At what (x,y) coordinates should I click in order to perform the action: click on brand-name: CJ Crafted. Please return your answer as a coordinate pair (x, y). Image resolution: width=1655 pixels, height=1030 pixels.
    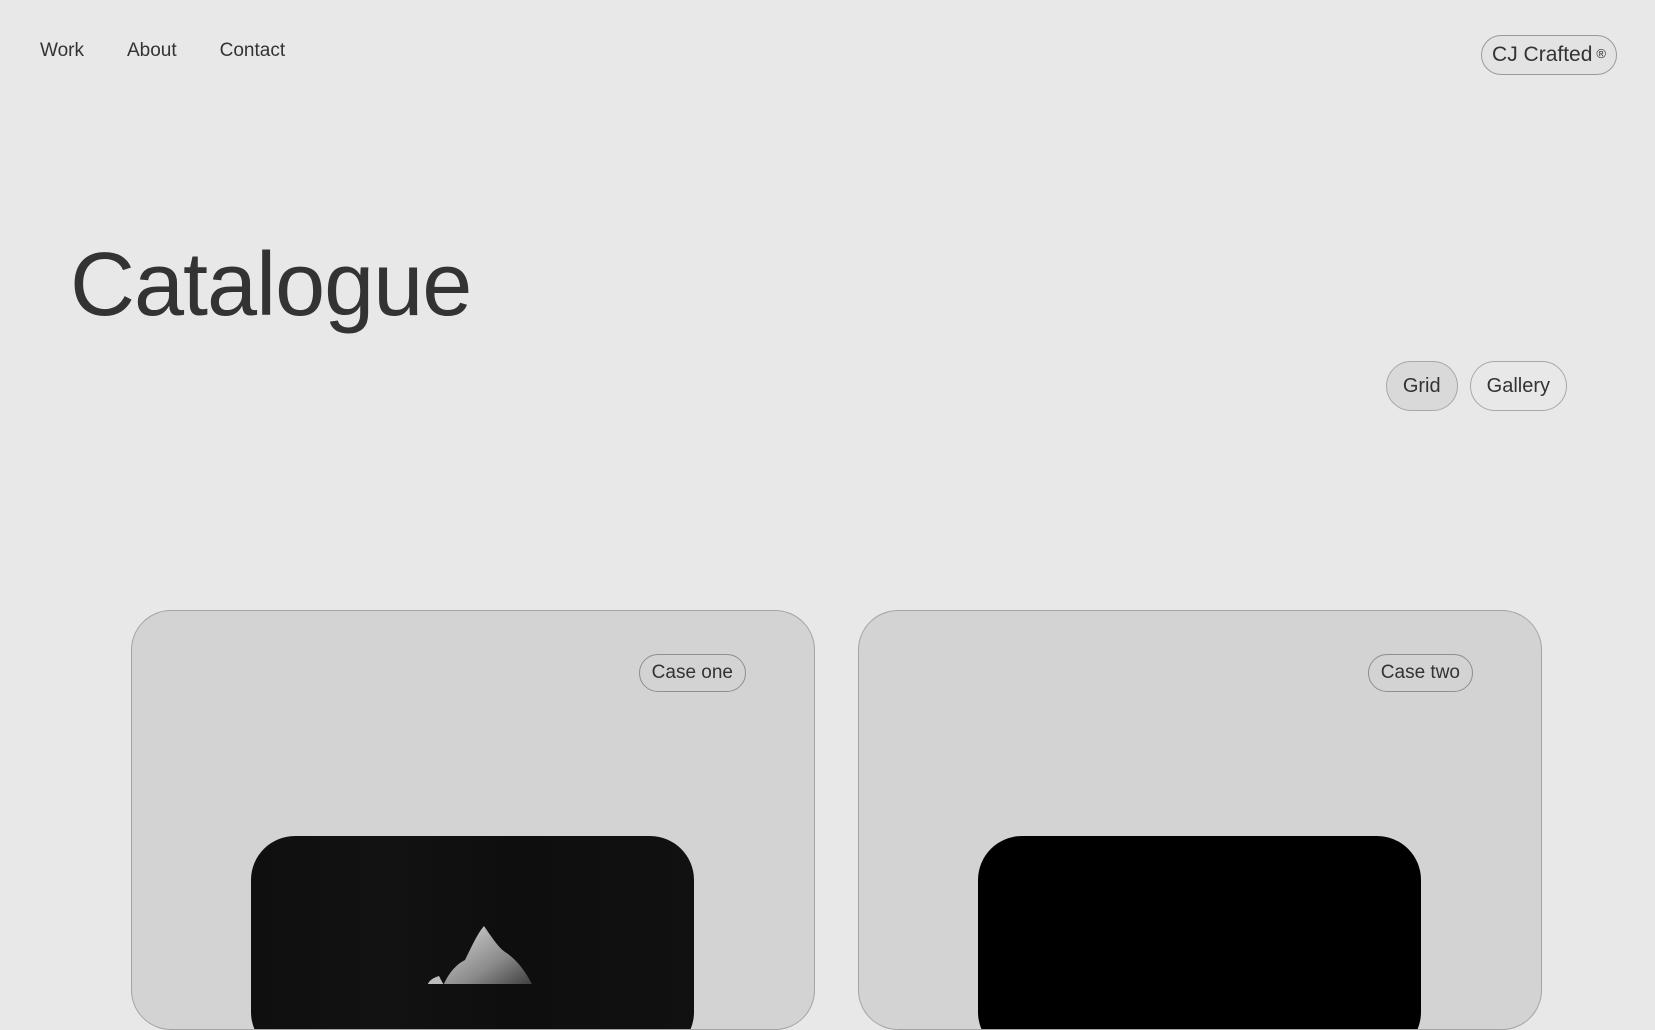
    Looking at the image, I should click on (1542, 54).